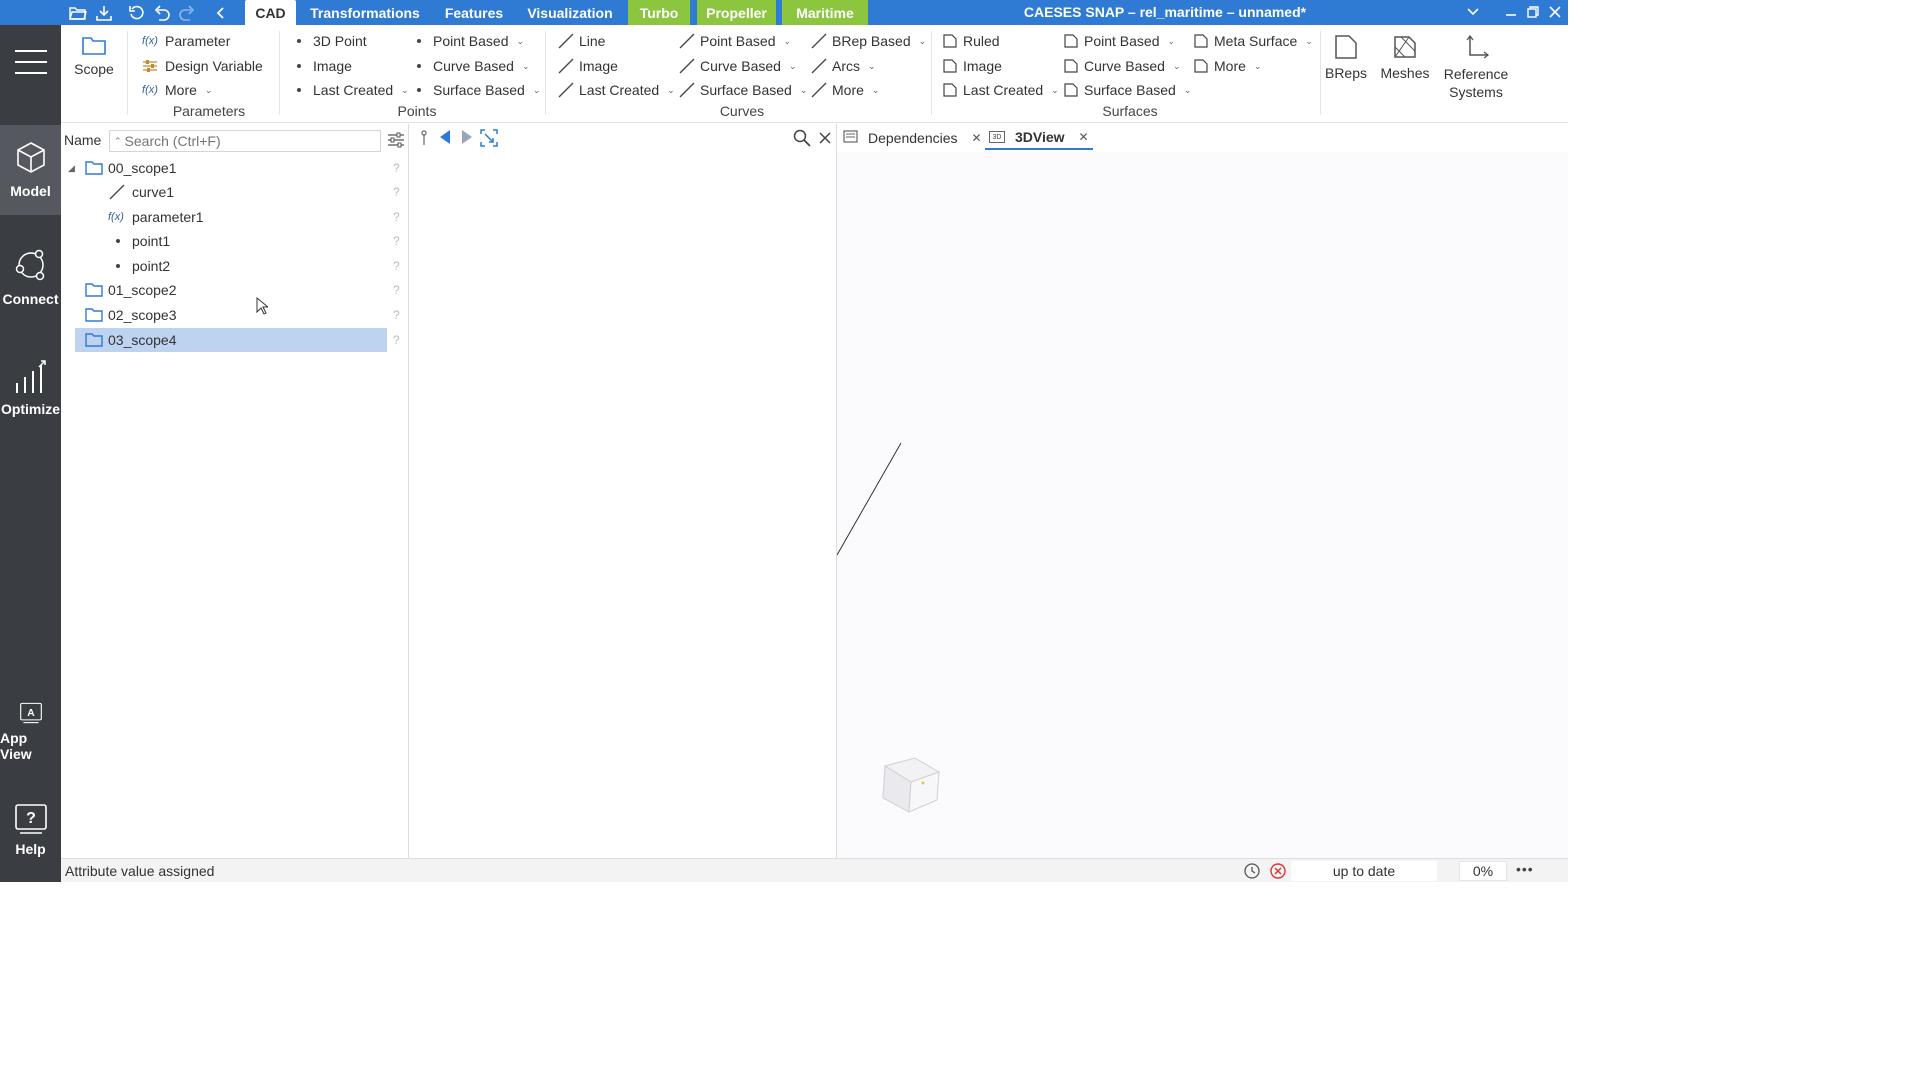 The height and width of the screenshot is (1080, 1920). What do you see at coordinates (1405, 73) in the screenshot?
I see `meshes-label: Meshes` at bounding box center [1405, 73].